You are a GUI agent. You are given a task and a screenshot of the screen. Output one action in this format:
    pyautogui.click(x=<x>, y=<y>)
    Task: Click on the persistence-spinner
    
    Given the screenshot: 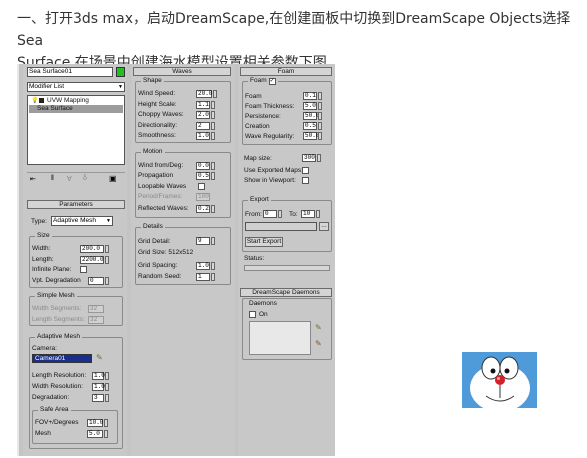 What is the action you would take?
    pyautogui.click(x=320, y=116)
    